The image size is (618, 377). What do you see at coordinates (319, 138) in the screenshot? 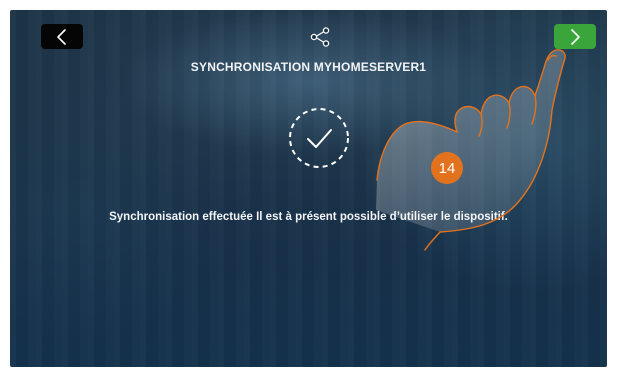
I see `check-circle-dashed-icon` at bounding box center [319, 138].